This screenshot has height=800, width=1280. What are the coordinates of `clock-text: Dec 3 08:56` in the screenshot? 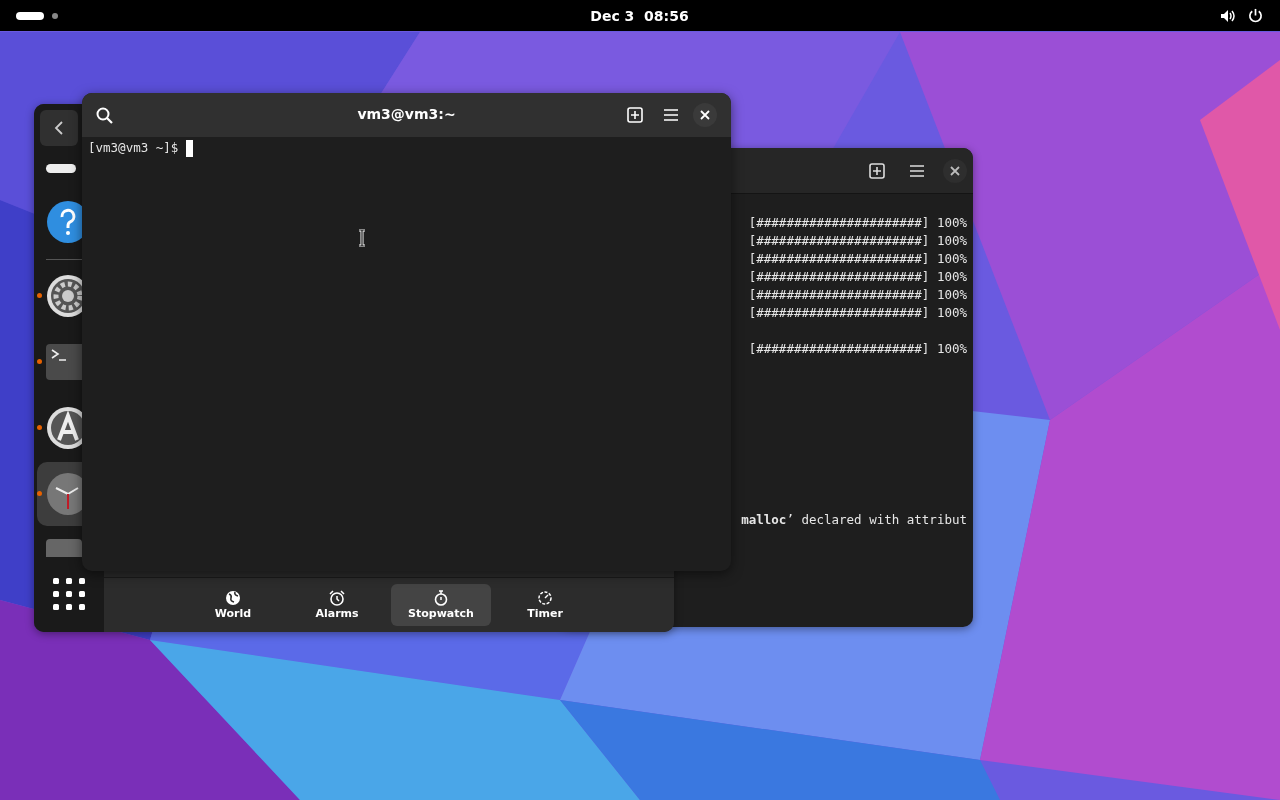 It's located at (639, 15).